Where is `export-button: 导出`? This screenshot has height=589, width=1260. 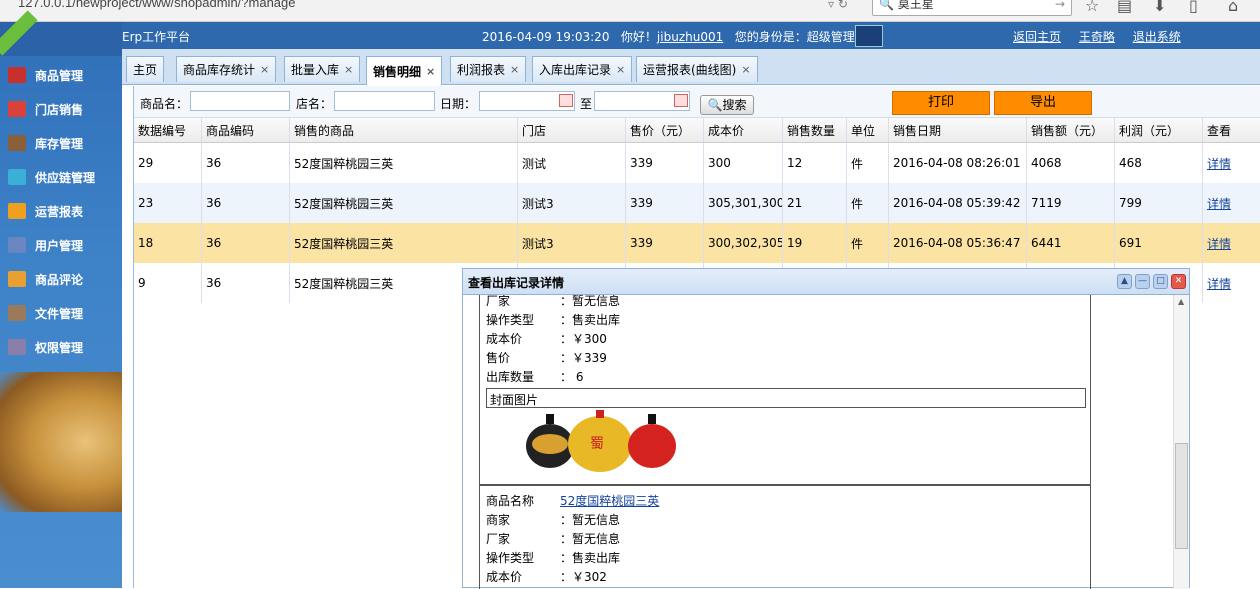 export-button: 导出 is located at coordinates (1043, 103).